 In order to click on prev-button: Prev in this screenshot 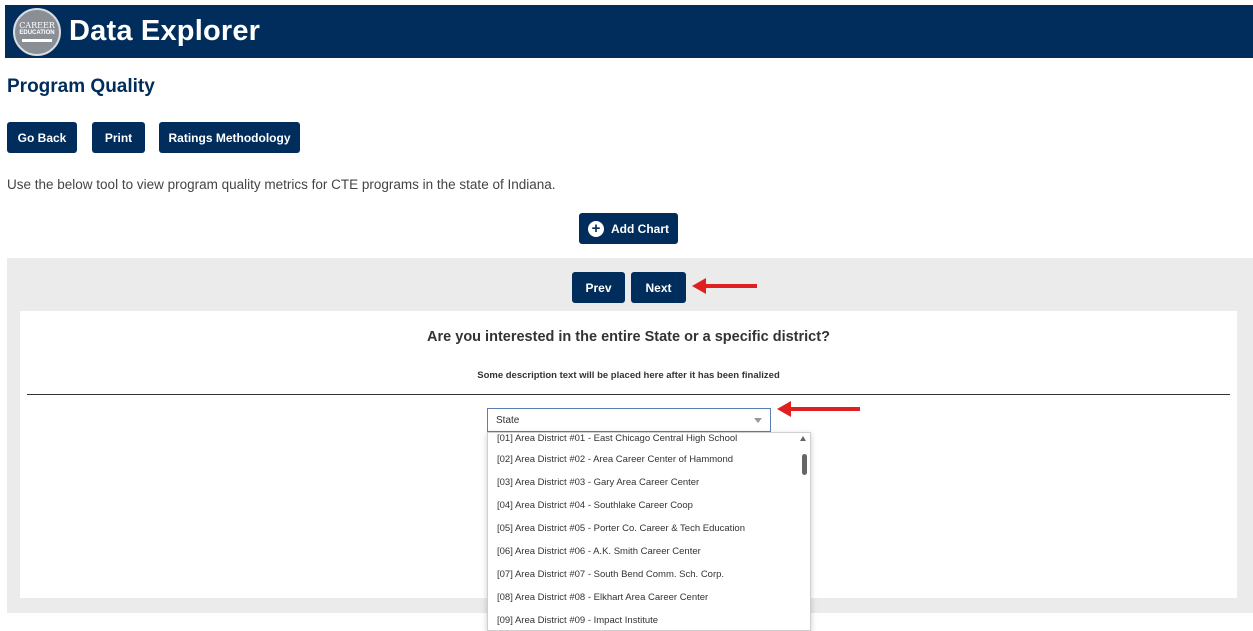, I will do `click(598, 287)`.